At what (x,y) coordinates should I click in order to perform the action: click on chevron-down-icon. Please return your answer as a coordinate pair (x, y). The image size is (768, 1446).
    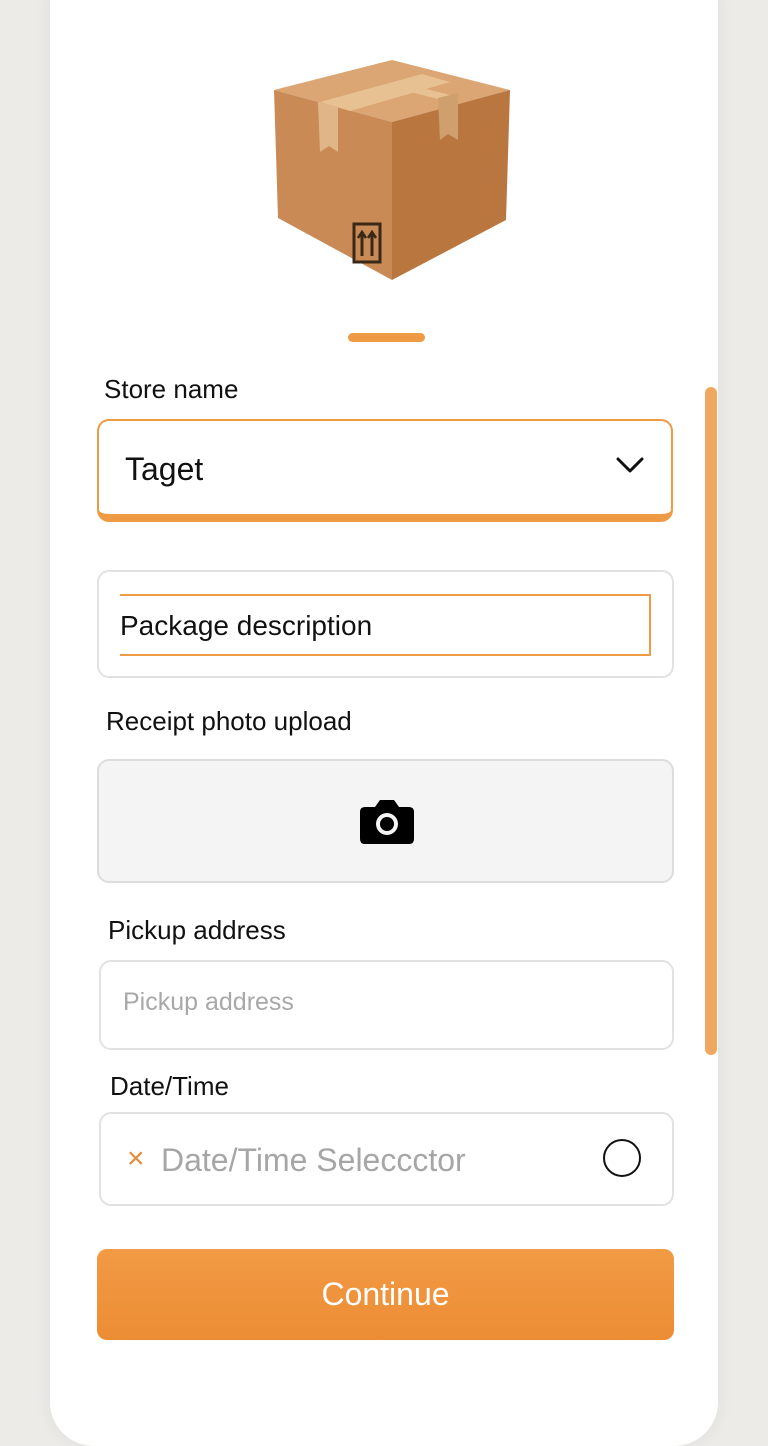
    Looking at the image, I should click on (630, 465).